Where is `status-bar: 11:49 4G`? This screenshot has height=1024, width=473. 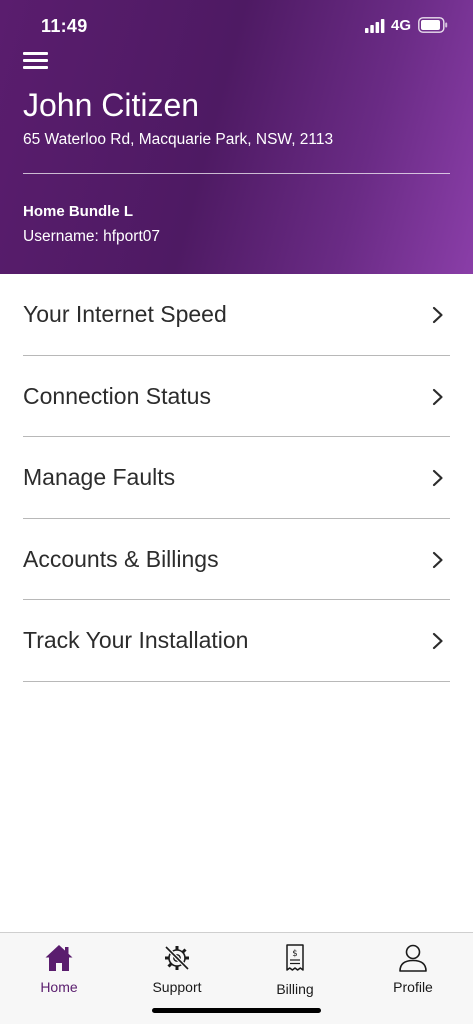
status-bar: 11:49 4G is located at coordinates (236, 25).